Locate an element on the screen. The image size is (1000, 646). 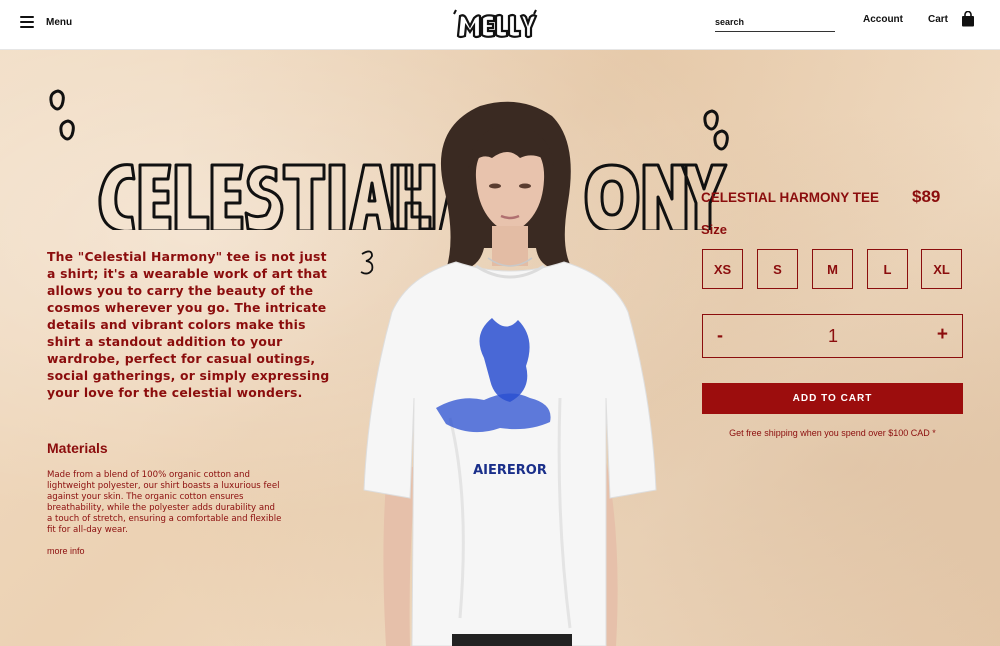
quantity-stepper: - 1 + is located at coordinates (832, 336).